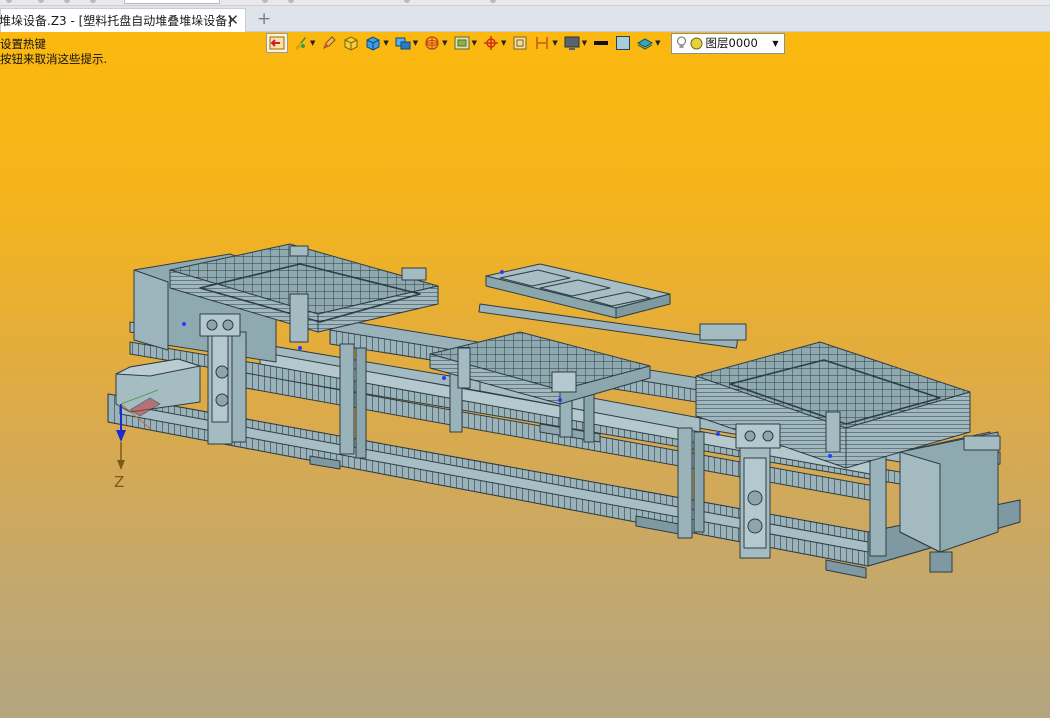 This screenshot has width=1050, height=718. Describe the element at coordinates (232, 20) in the screenshot. I see `close-tab-icon: ✕` at that location.